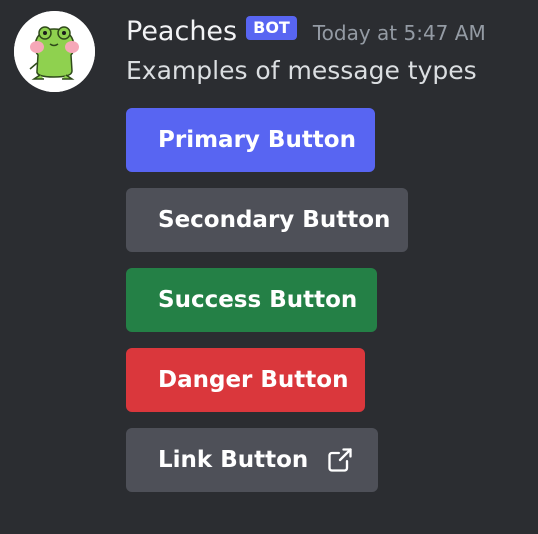 The image size is (538, 534). What do you see at coordinates (253, 380) in the screenshot?
I see `danger-button-label: Danger Button` at bounding box center [253, 380].